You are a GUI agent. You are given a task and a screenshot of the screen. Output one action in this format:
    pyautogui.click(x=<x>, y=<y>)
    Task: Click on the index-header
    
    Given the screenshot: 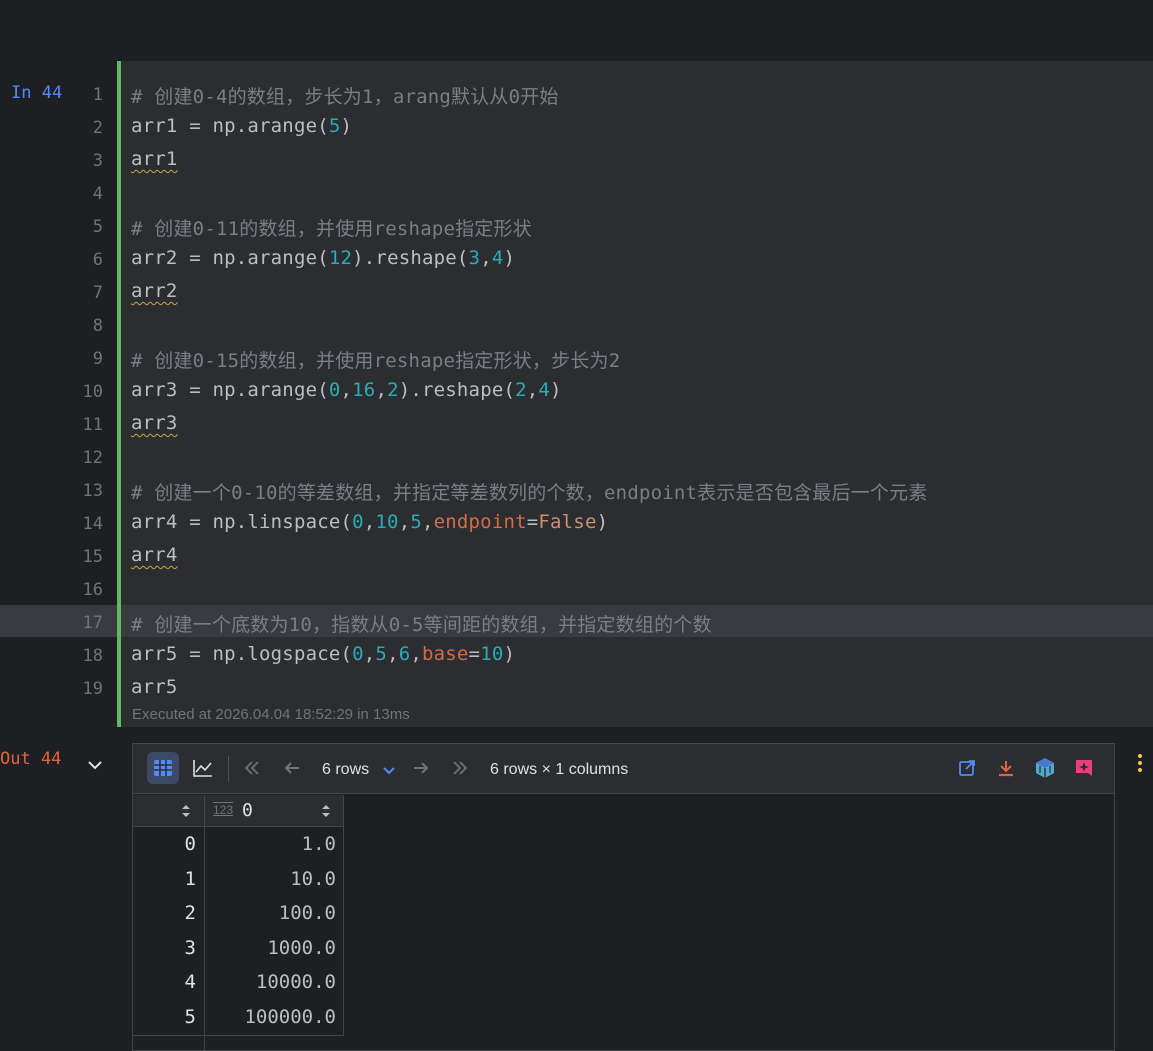 What is the action you would take?
    pyautogui.click(x=169, y=811)
    